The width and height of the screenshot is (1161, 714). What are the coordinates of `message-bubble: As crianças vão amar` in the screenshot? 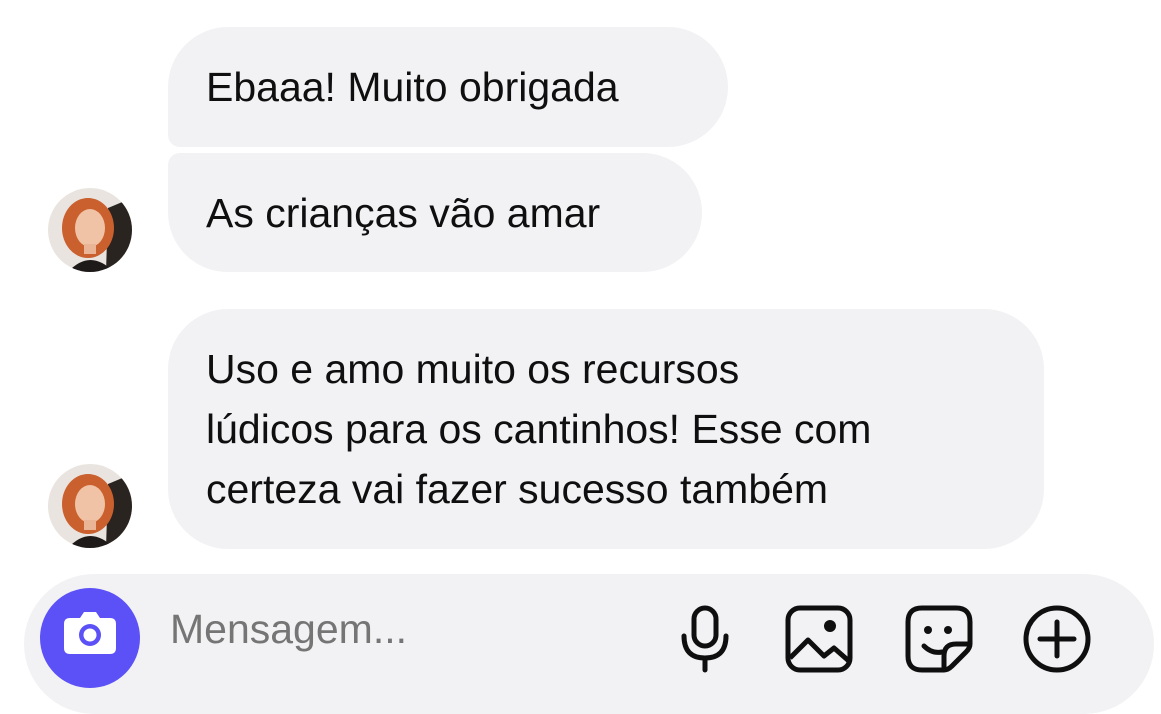 It's located at (435, 212).